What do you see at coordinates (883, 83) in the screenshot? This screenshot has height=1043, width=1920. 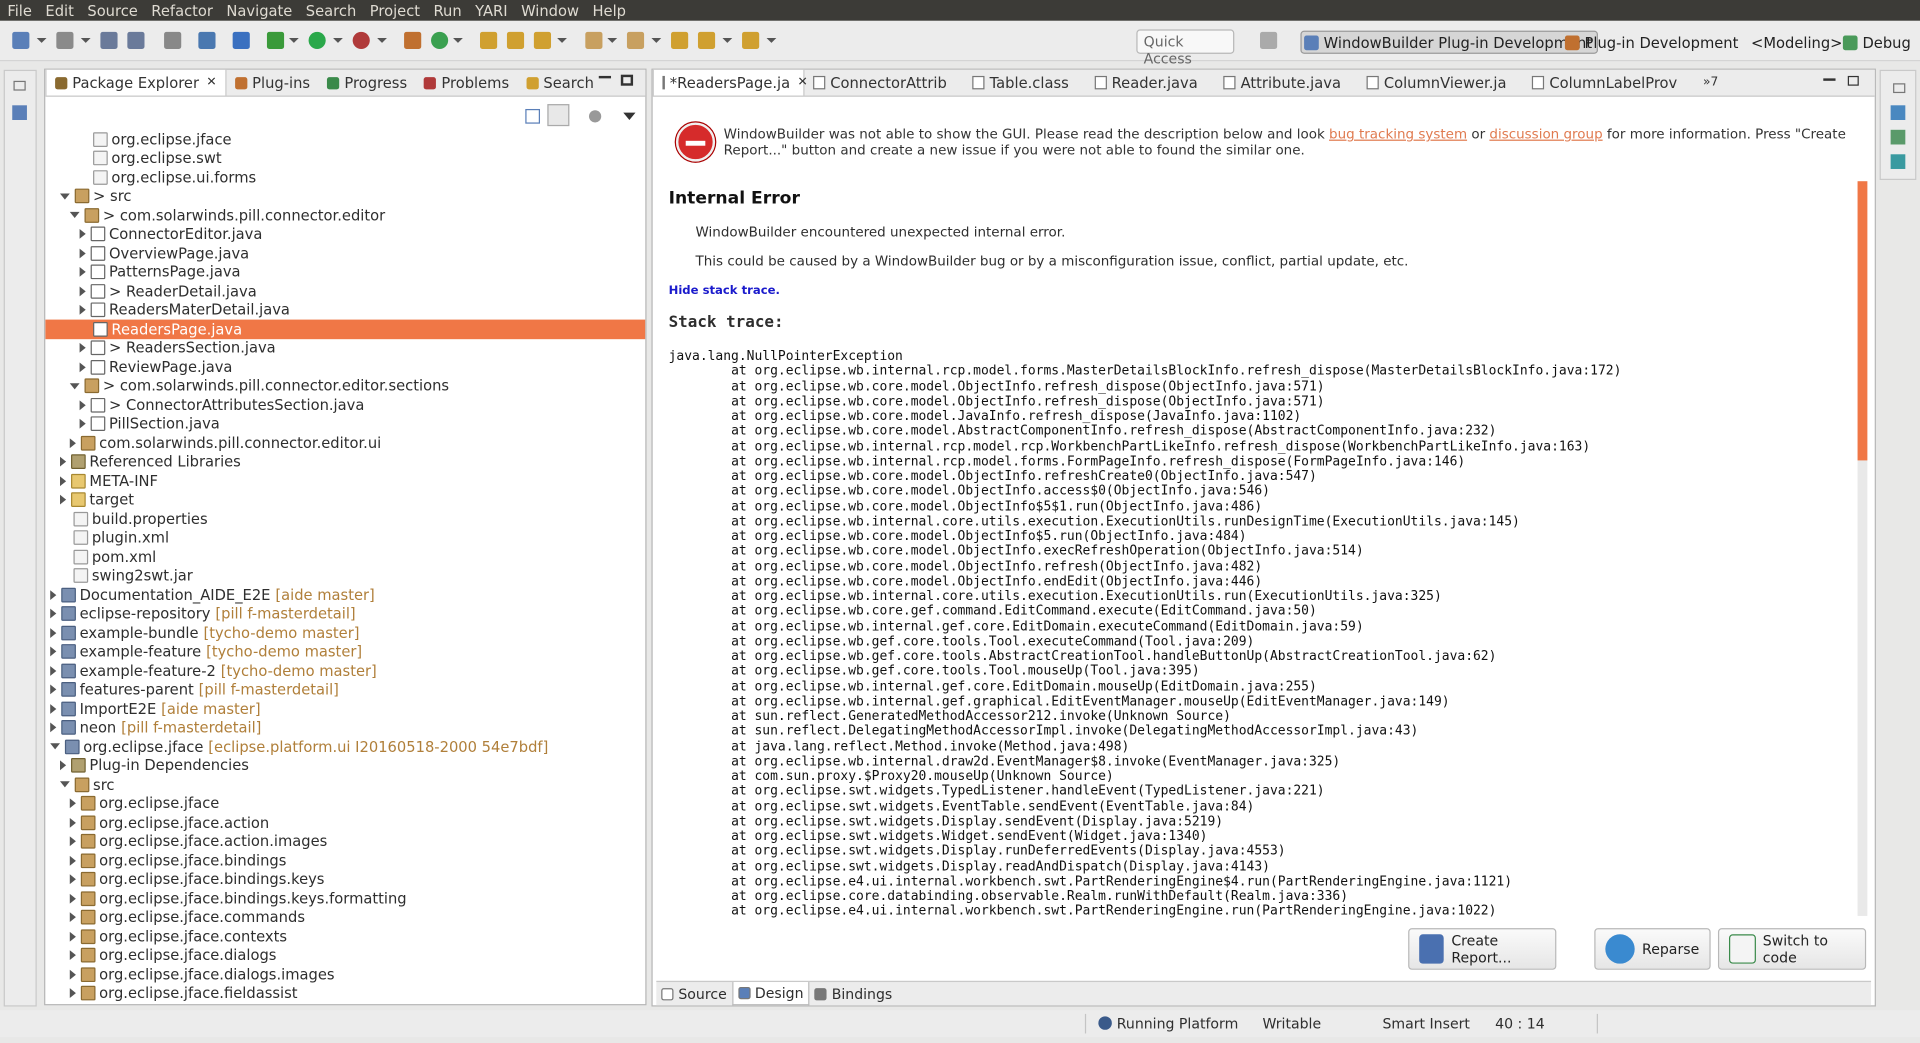 I see `editor-tab-1: ConnectorAttrib` at bounding box center [883, 83].